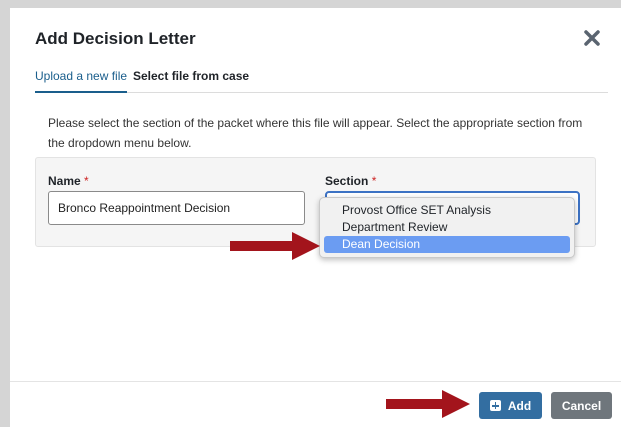  I want to click on name-input, so click(176, 208).